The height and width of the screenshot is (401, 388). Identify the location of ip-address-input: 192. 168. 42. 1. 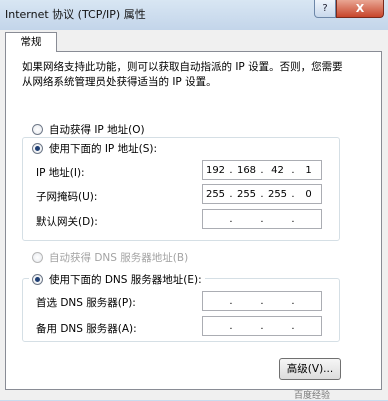
(262, 170).